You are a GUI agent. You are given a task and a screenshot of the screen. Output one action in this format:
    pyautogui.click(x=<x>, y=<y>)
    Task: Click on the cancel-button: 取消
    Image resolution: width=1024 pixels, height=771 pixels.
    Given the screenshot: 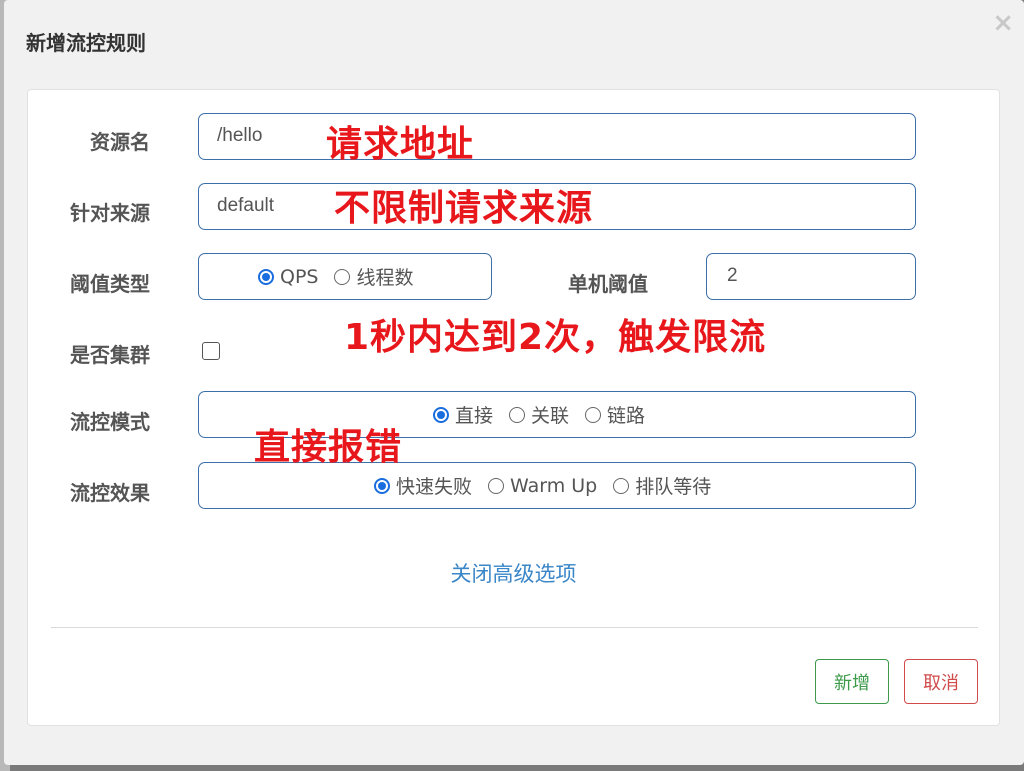 What is the action you would take?
    pyautogui.click(x=941, y=681)
    